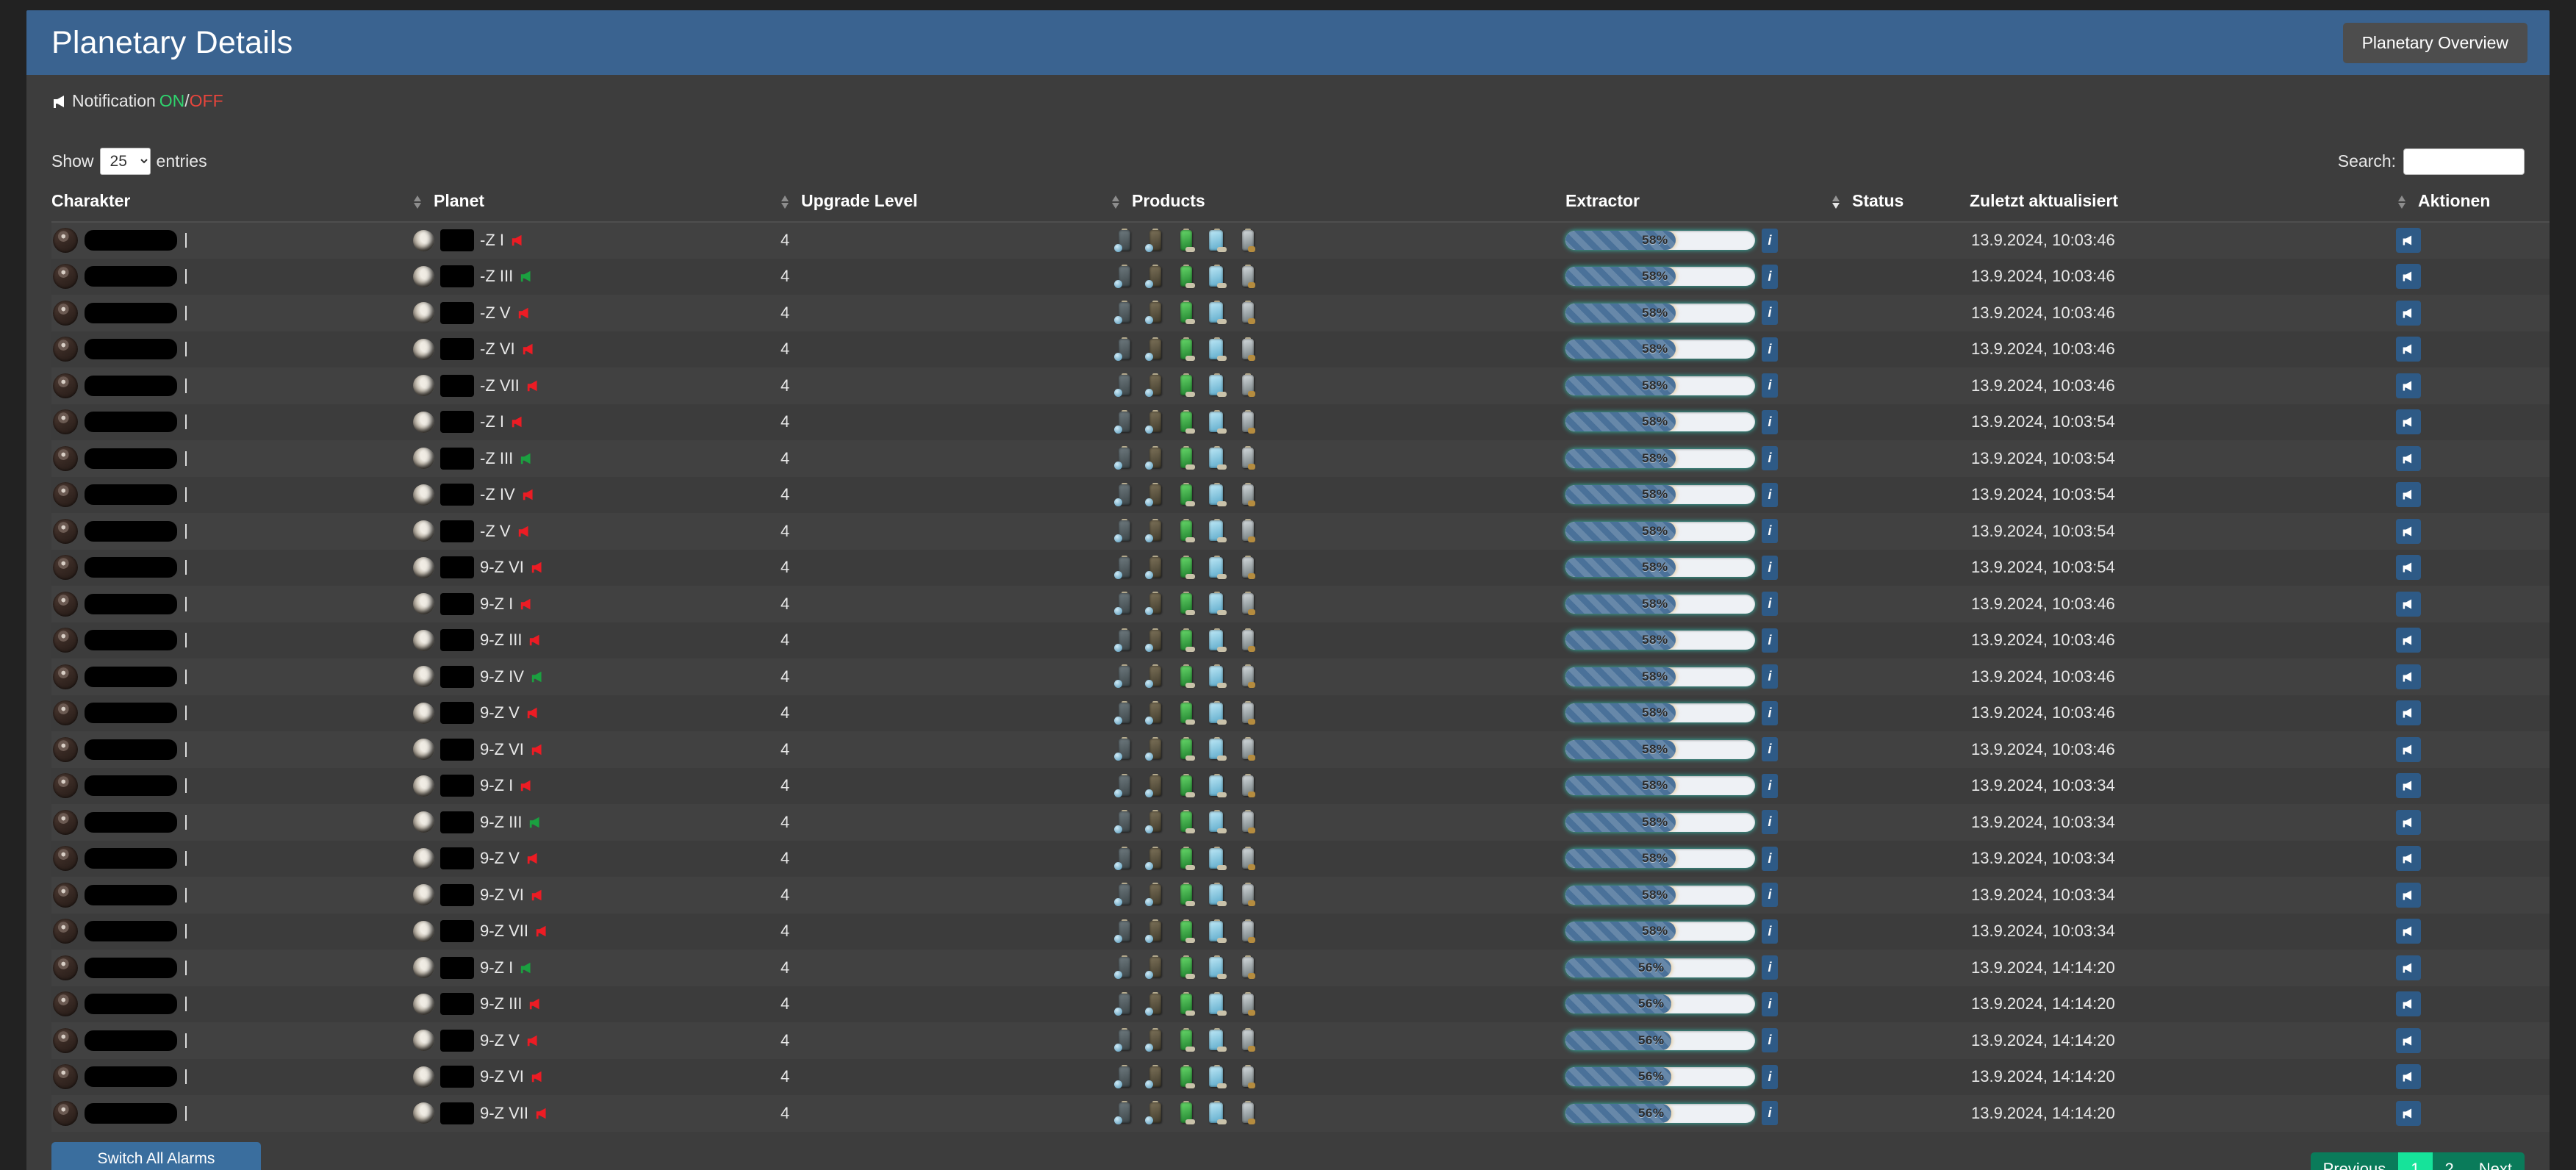  I want to click on pagination-next: Next, so click(2495, 1161).